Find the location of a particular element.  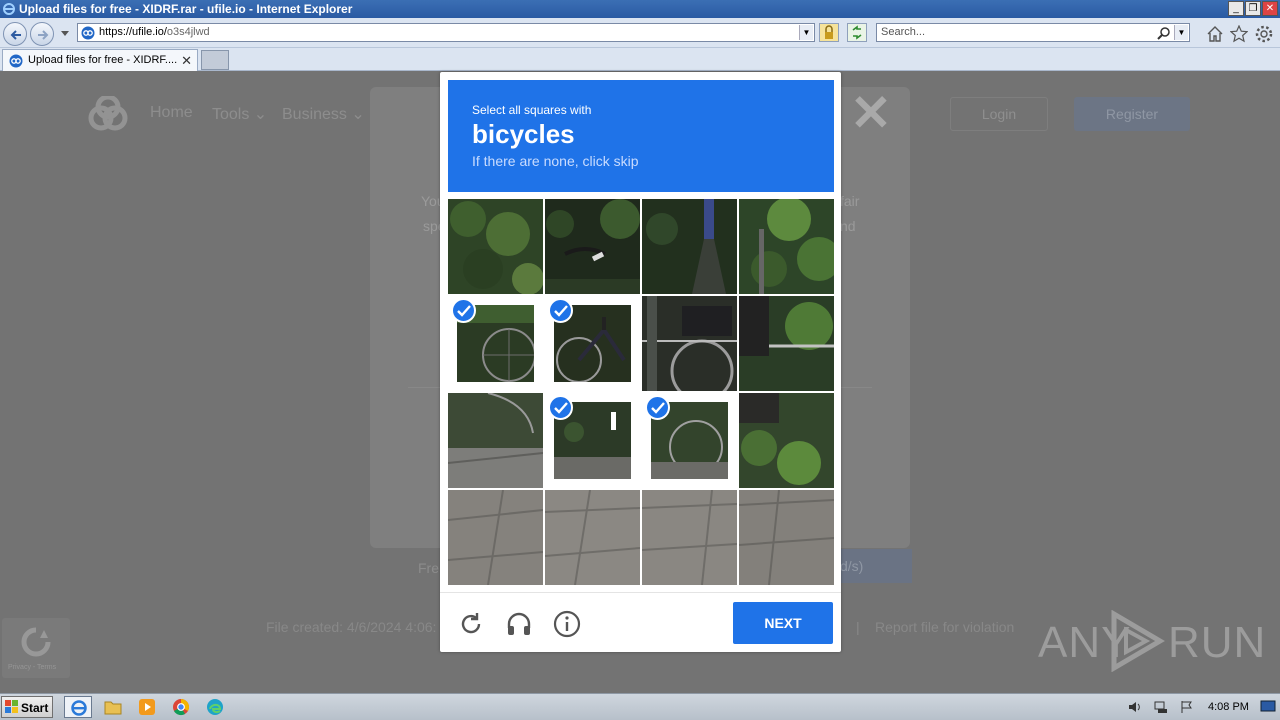

lock-icon is located at coordinates (829, 32).